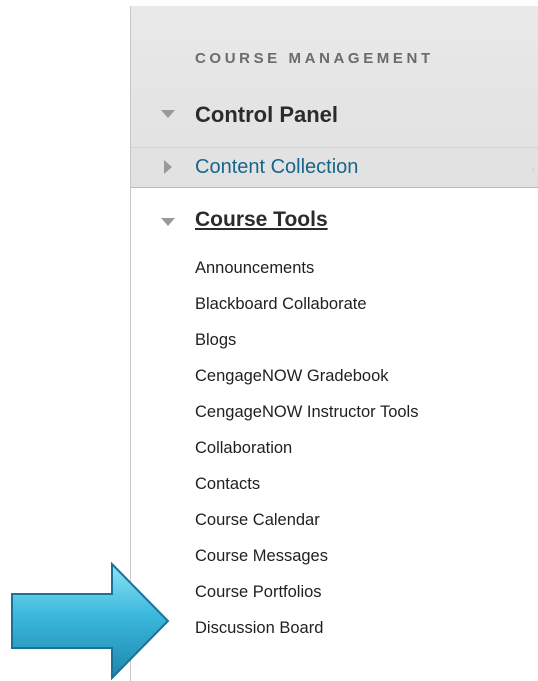  What do you see at coordinates (306, 526) in the screenshot?
I see `tool-course-calendar: Course Calendar` at bounding box center [306, 526].